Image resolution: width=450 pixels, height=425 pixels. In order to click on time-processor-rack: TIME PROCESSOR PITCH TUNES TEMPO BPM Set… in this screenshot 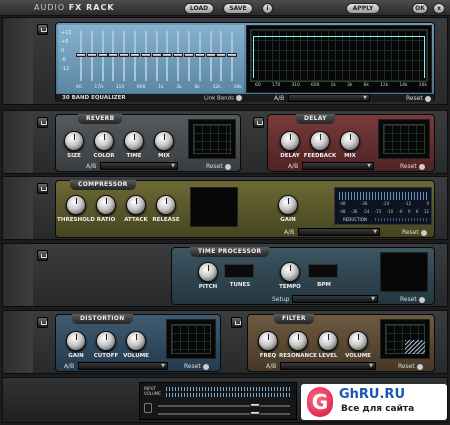, I will do `click(225, 275)`.